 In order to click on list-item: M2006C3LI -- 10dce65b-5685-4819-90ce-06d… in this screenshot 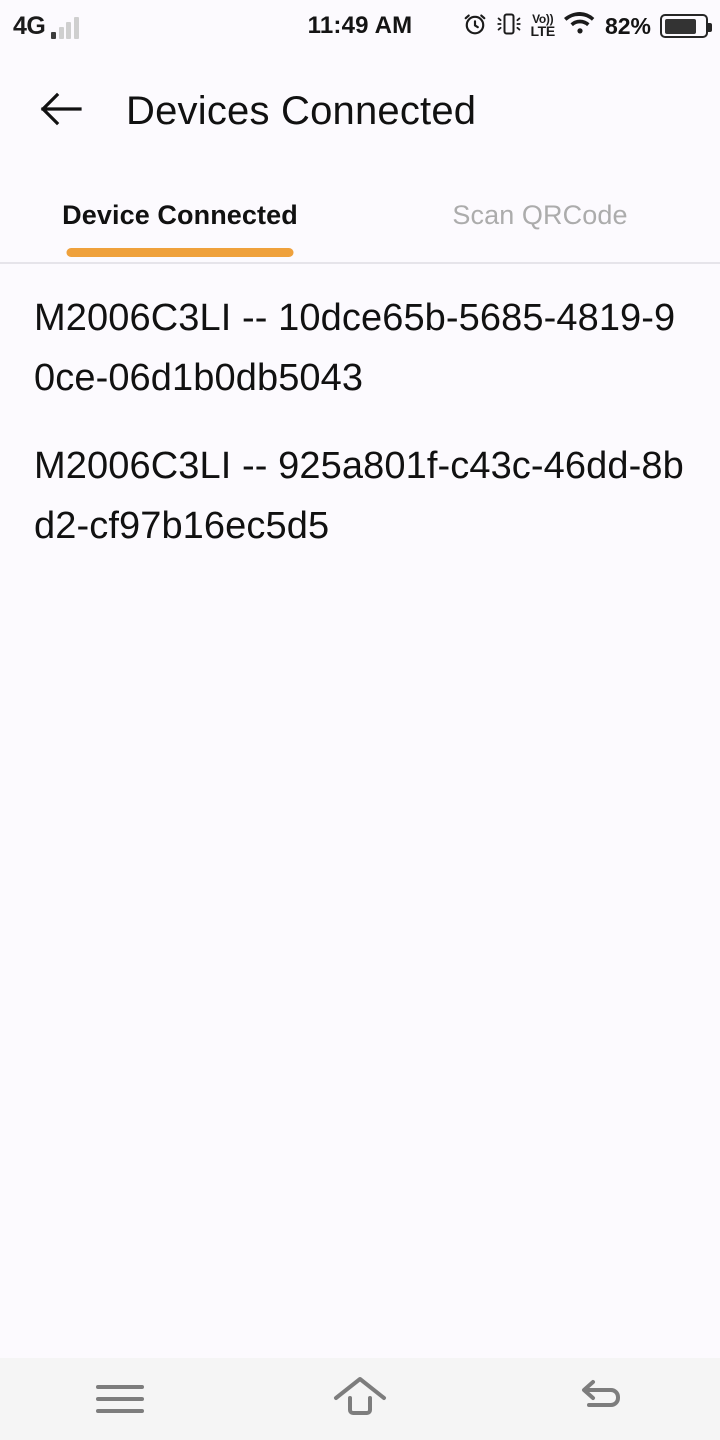, I will do `click(360, 348)`.